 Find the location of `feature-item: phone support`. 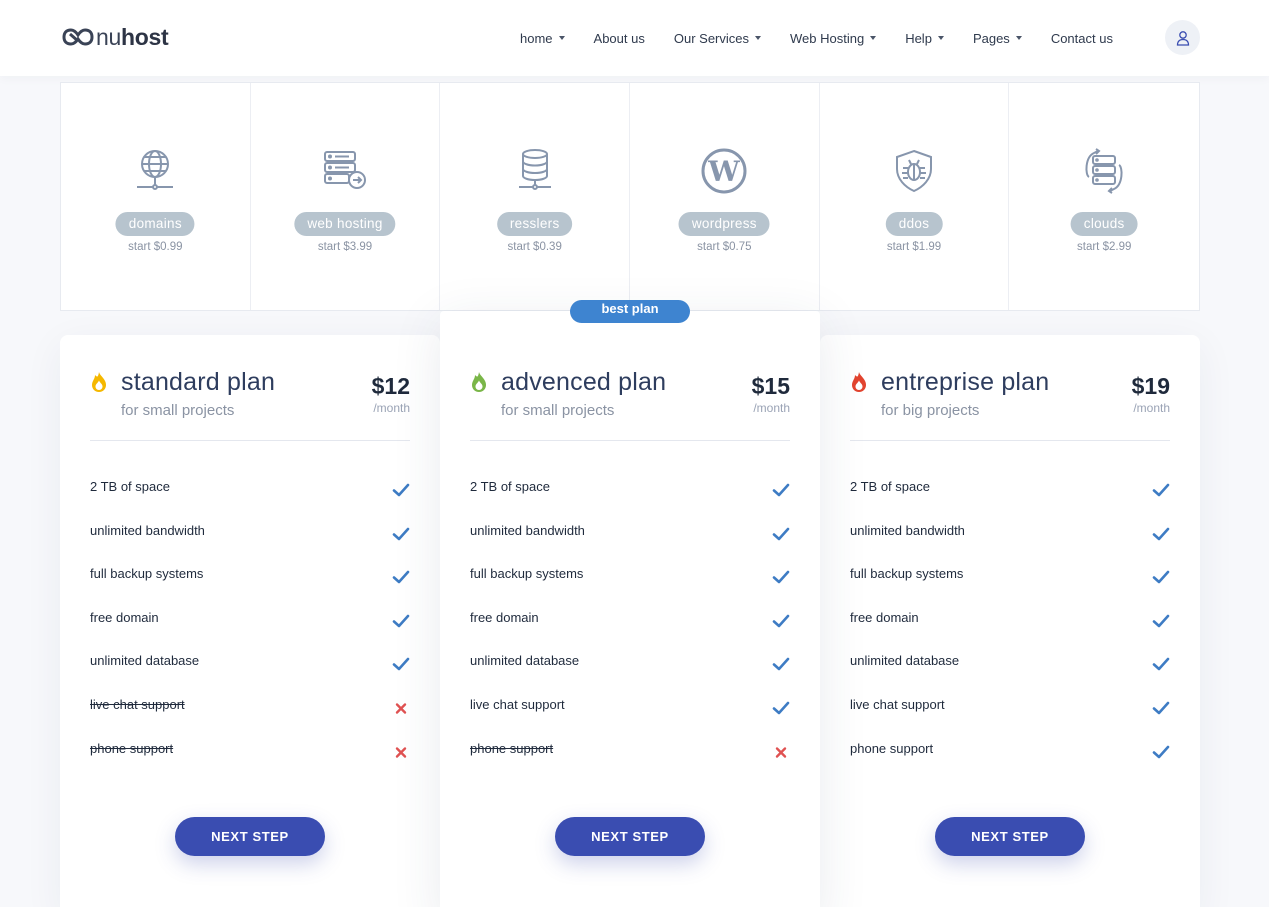

feature-item: phone support is located at coordinates (1010, 762).